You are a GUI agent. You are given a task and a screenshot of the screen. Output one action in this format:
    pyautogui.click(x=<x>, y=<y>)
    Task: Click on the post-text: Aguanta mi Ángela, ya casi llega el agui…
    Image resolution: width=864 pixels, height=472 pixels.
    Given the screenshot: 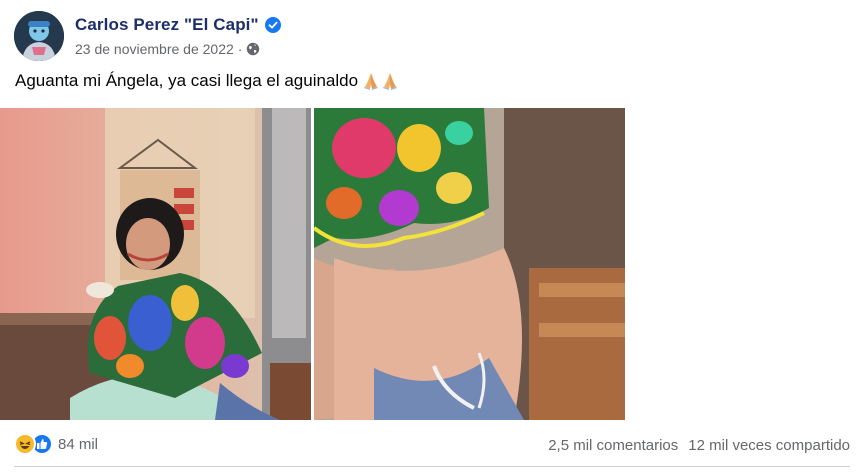 What is the action you would take?
    pyautogui.click(x=207, y=81)
    